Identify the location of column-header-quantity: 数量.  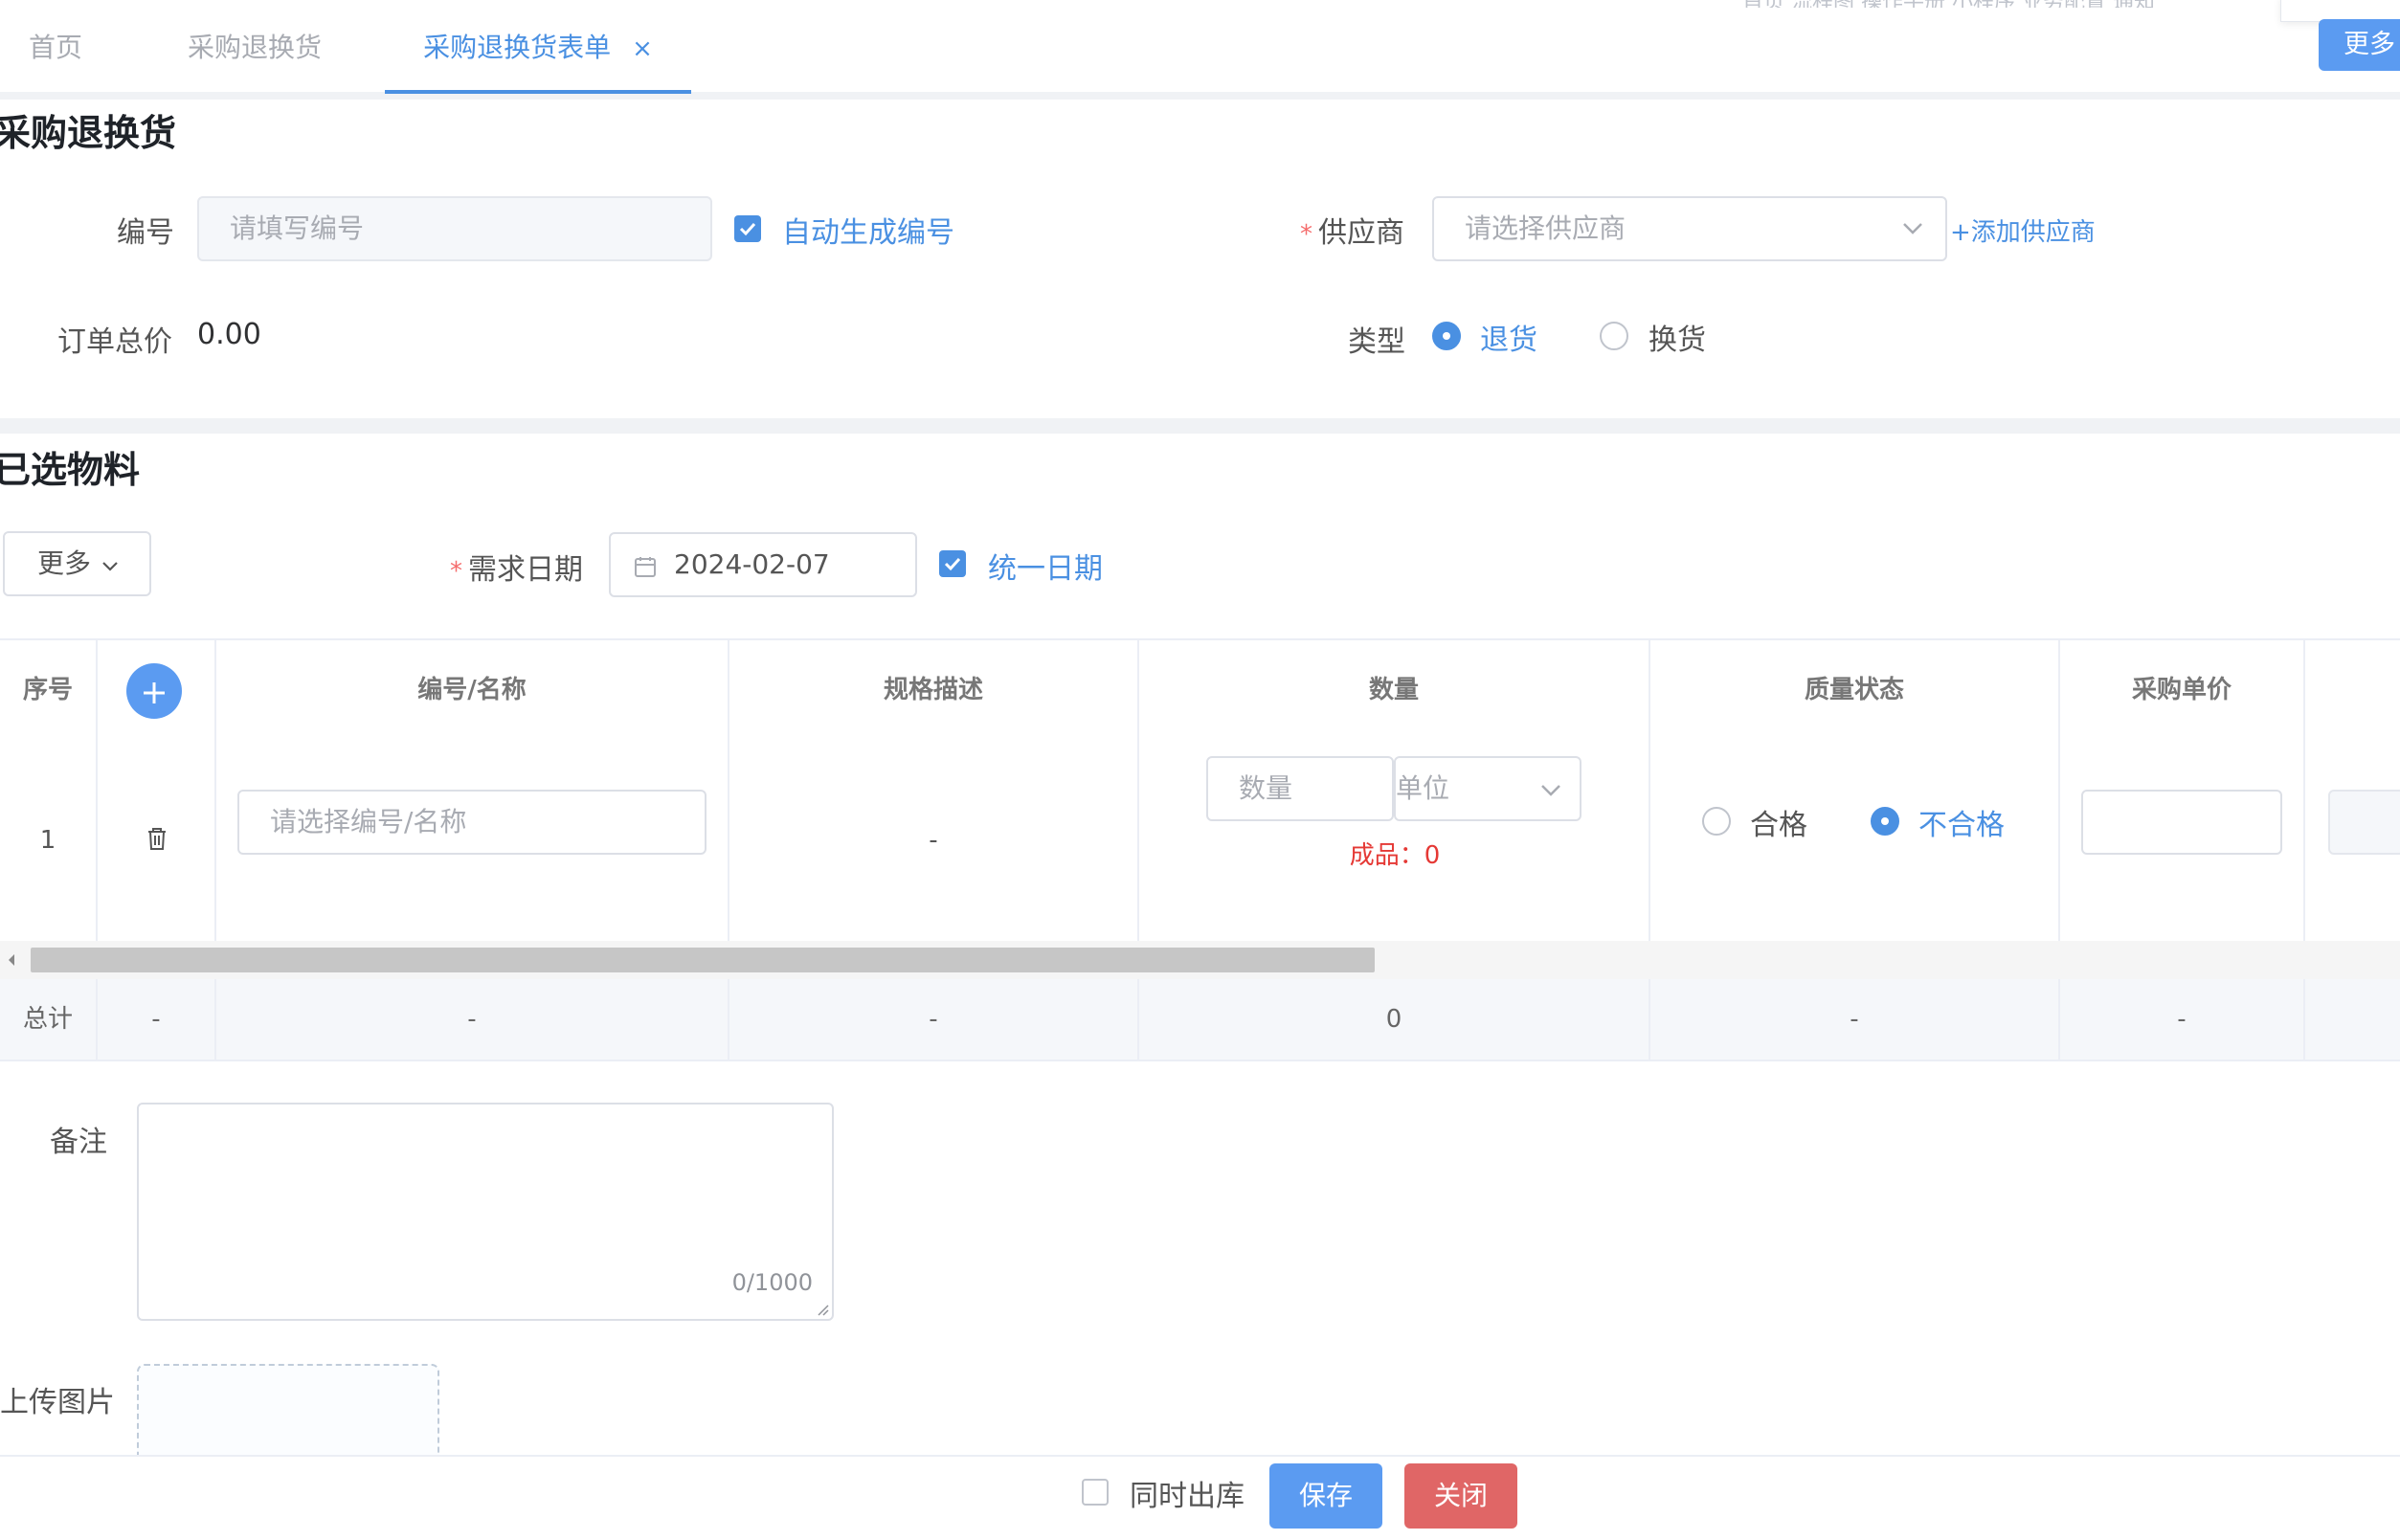
(1394, 690).